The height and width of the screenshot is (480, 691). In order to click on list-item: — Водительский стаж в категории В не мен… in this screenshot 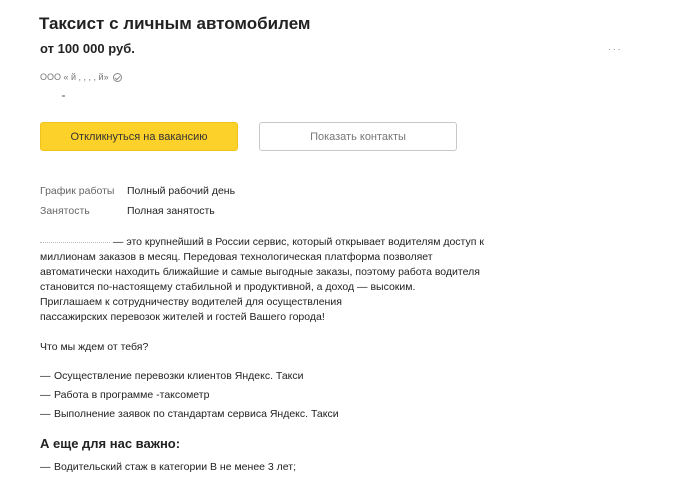, I will do `click(168, 466)`.